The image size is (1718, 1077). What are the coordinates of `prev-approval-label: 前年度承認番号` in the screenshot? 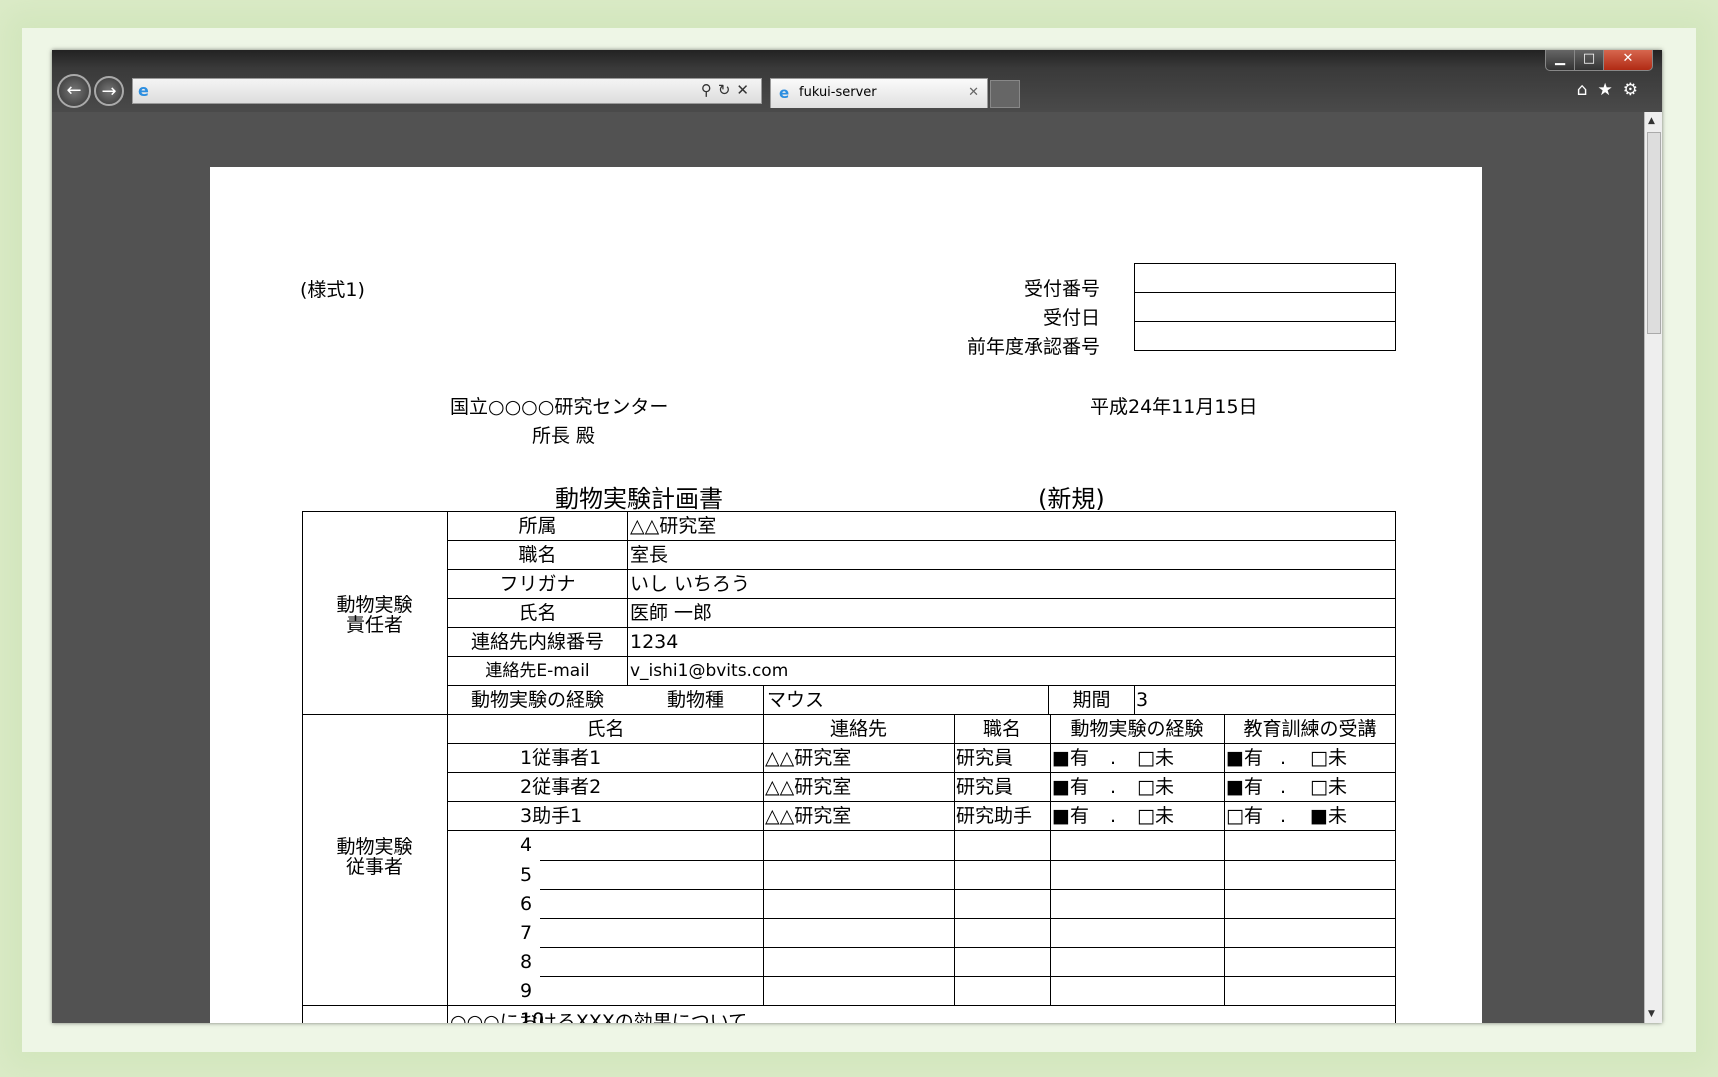 It's located at (1033, 347).